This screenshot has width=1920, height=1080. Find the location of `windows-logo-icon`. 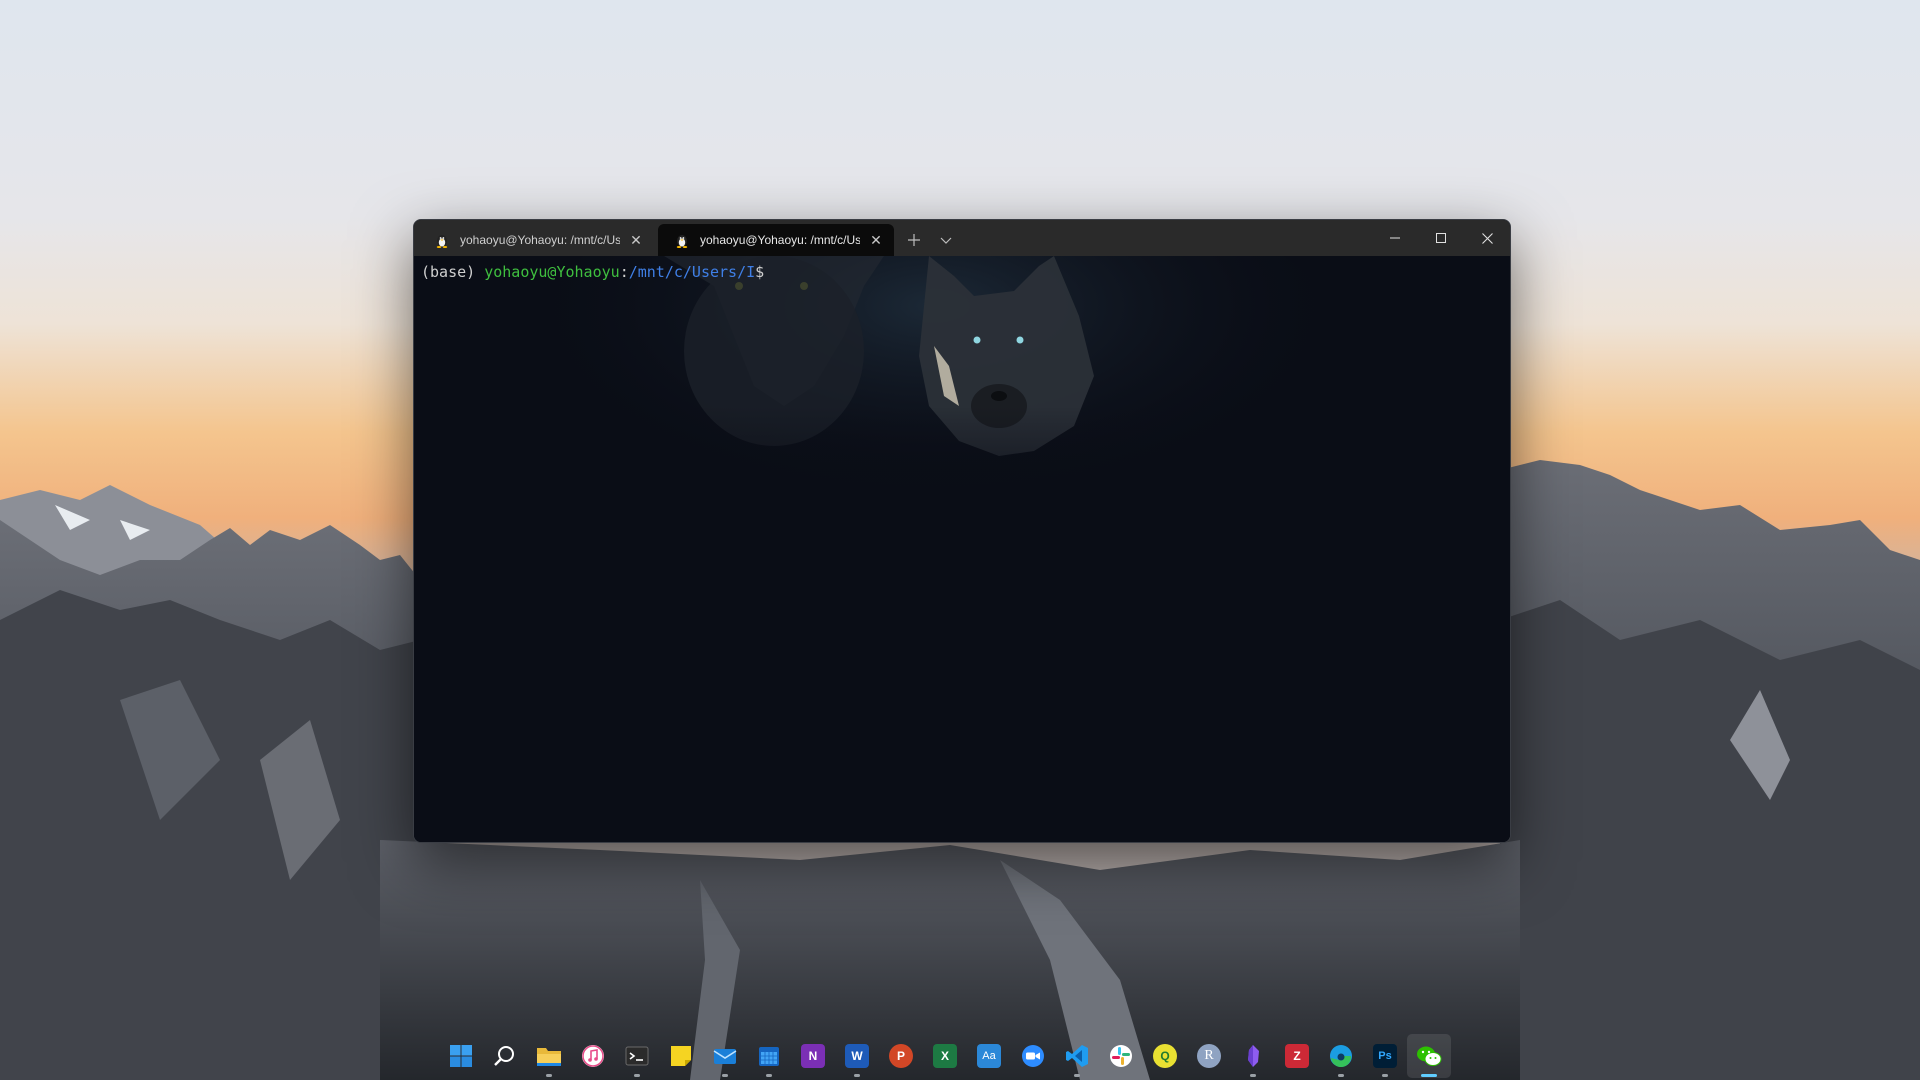

windows-logo-icon is located at coordinates (461, 1056).